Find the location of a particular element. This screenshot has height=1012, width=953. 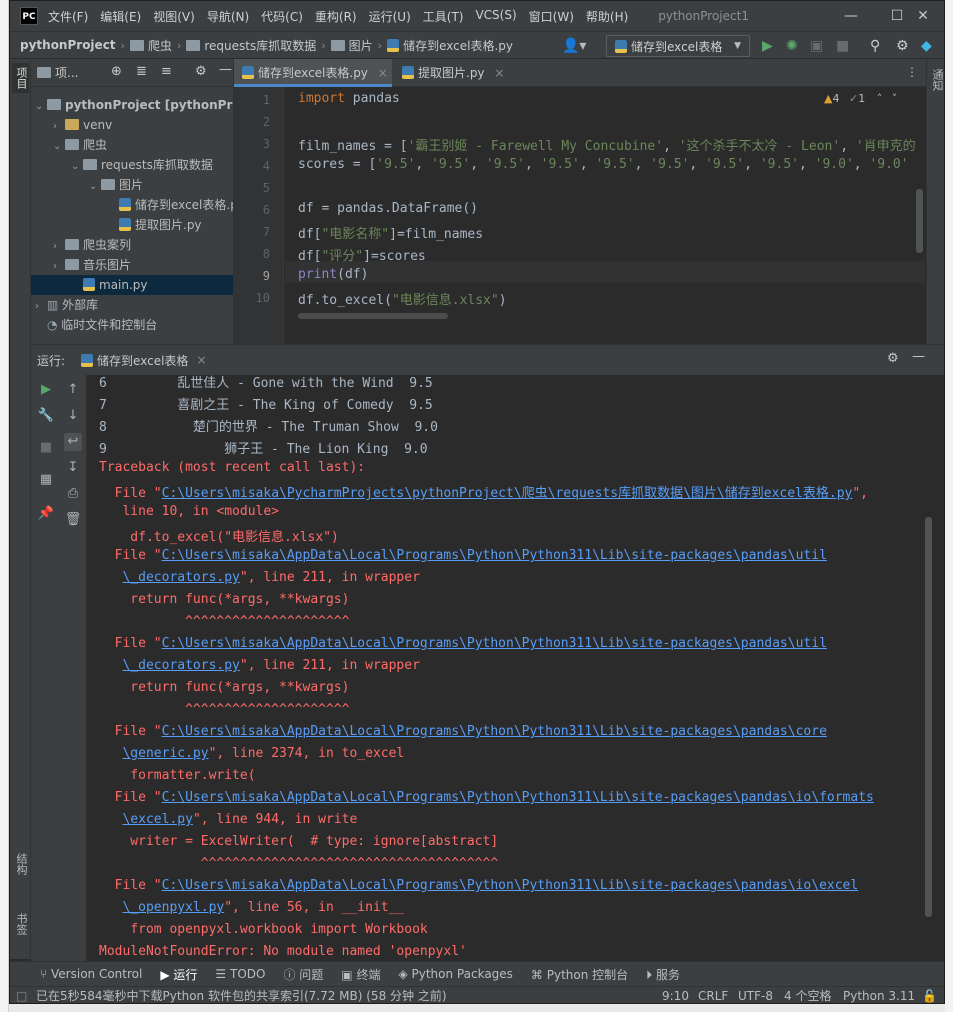

layout-icon: ▦ is located at coordinates (46, 480).